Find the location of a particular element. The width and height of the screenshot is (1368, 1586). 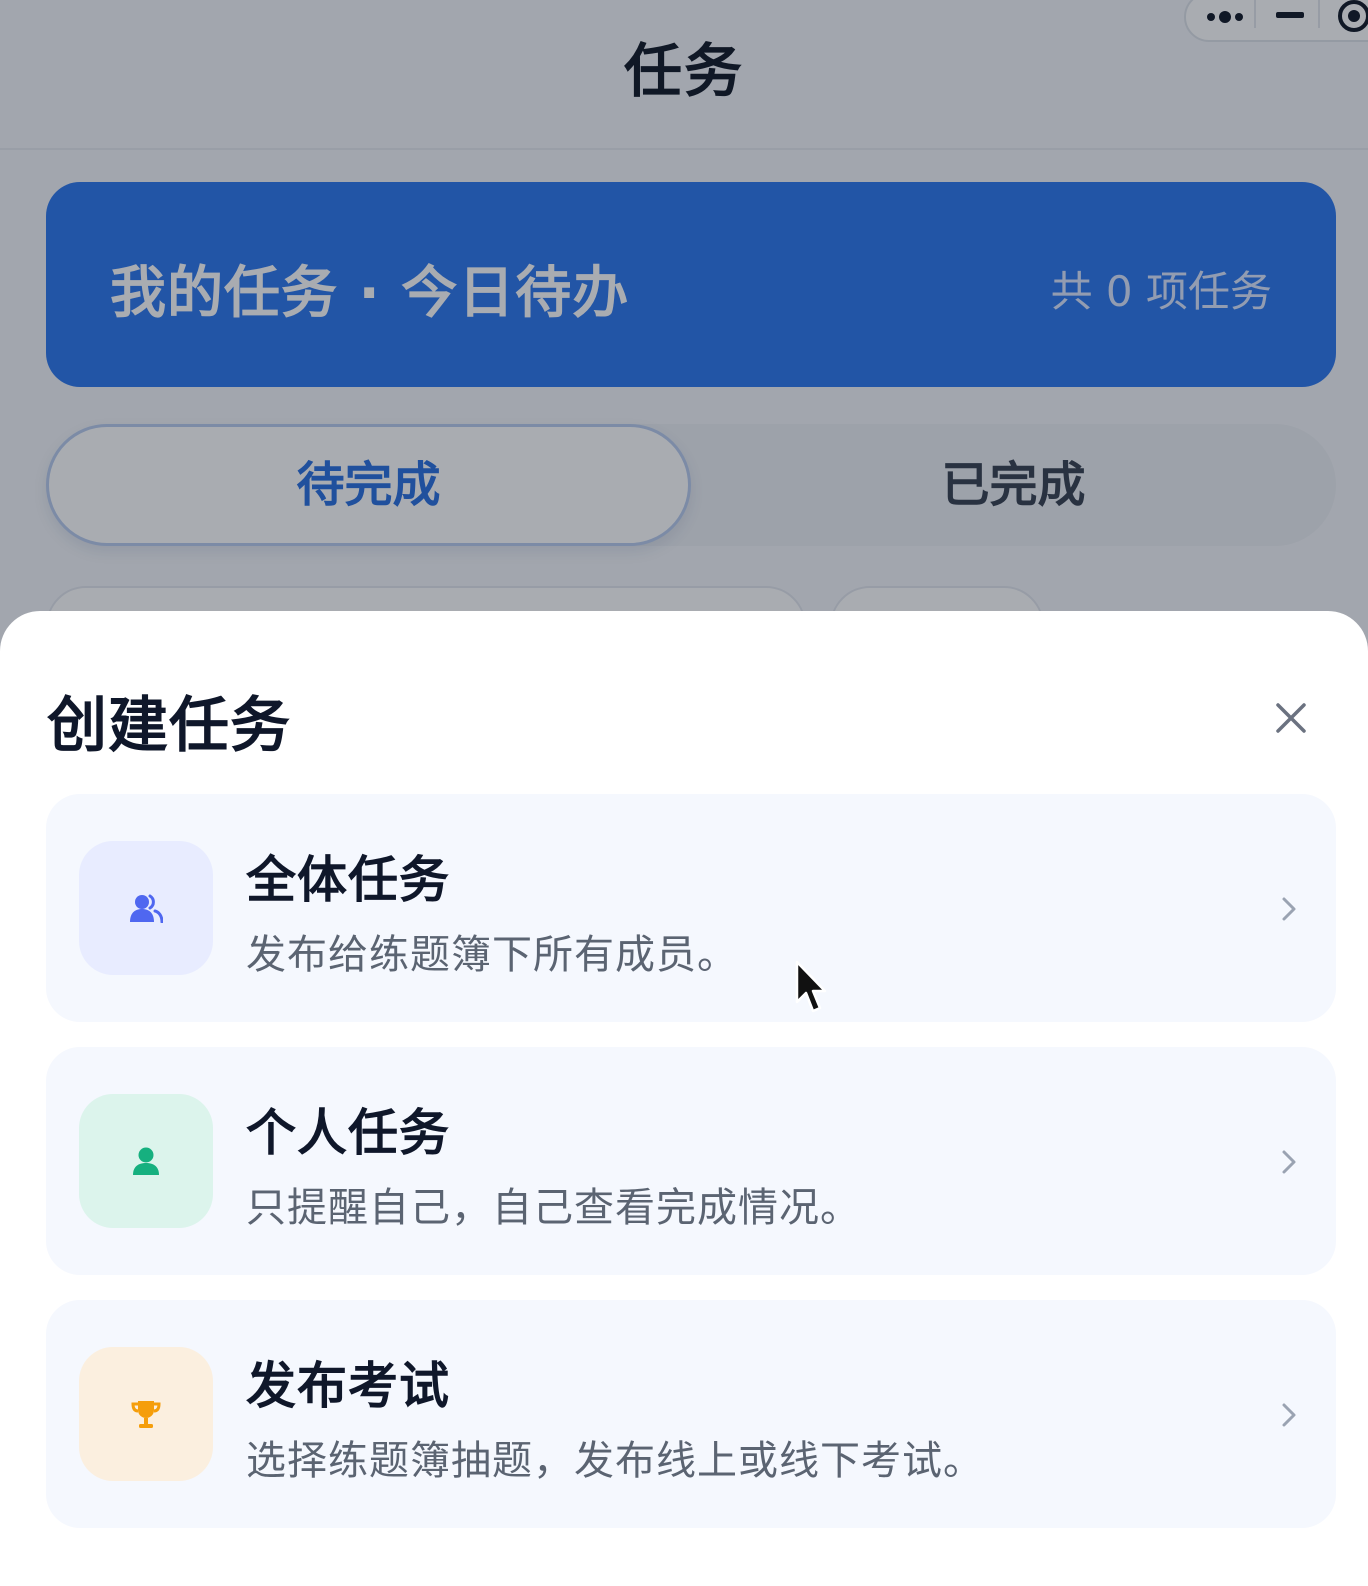

option-personal-task: 个人任务 只提醒自己，自己查看完成情况。 is located at coordinates (691, 1161).